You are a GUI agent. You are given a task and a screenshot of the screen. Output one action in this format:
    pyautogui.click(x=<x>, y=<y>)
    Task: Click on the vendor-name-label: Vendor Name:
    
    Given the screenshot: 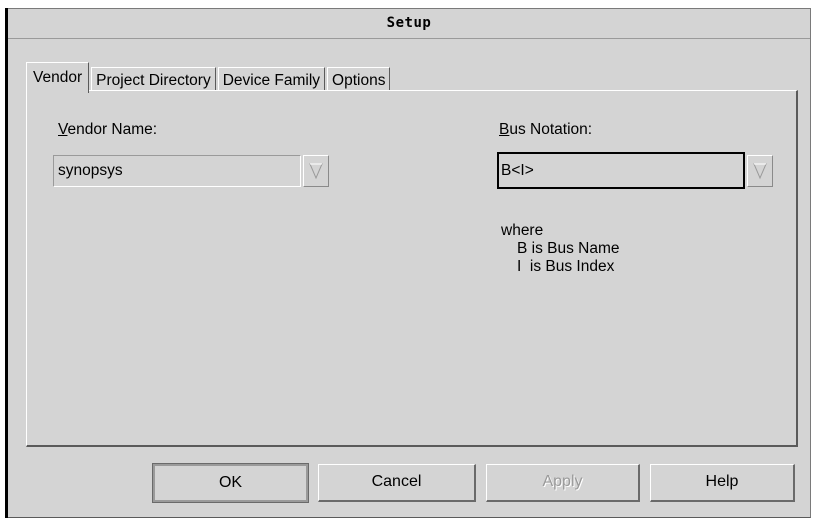 What is the action you would take?
    pyautogui.click(x=107, y=130)
    